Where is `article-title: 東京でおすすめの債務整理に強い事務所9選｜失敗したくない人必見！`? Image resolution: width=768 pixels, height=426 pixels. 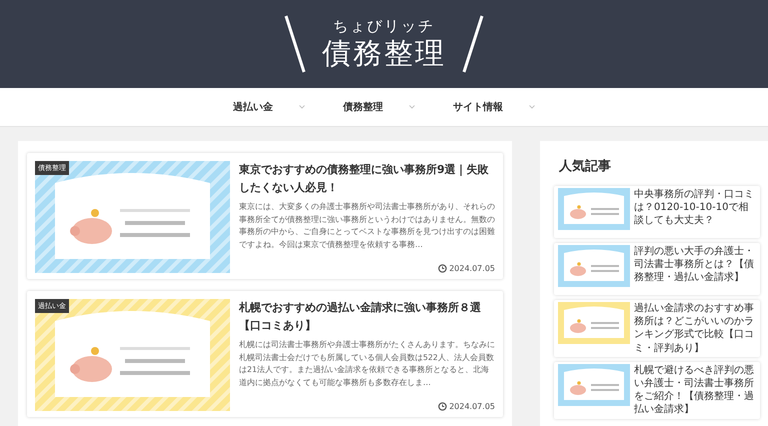 article-title: 東京でおすすめの債務整理に強い事務所9選｜失敗したくない人必見！ is located at coordinates (367, 179).